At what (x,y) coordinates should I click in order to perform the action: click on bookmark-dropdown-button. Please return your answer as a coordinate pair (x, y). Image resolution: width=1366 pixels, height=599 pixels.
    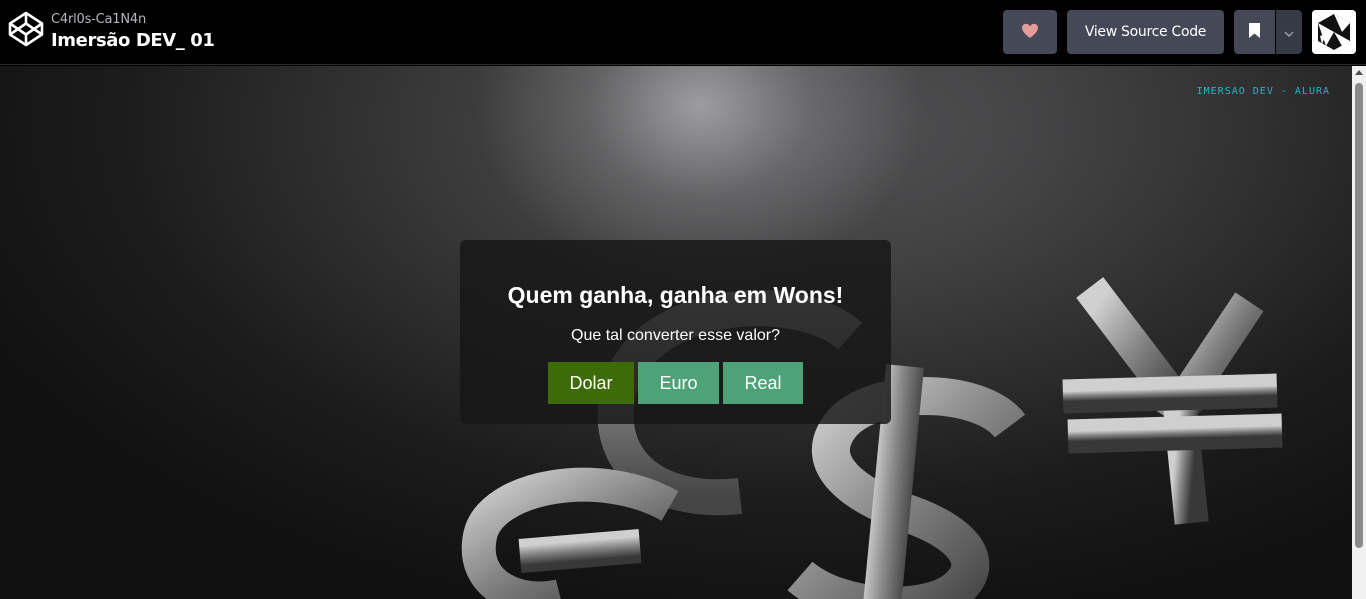
    Looking at the image, I should click on (1289, 32).